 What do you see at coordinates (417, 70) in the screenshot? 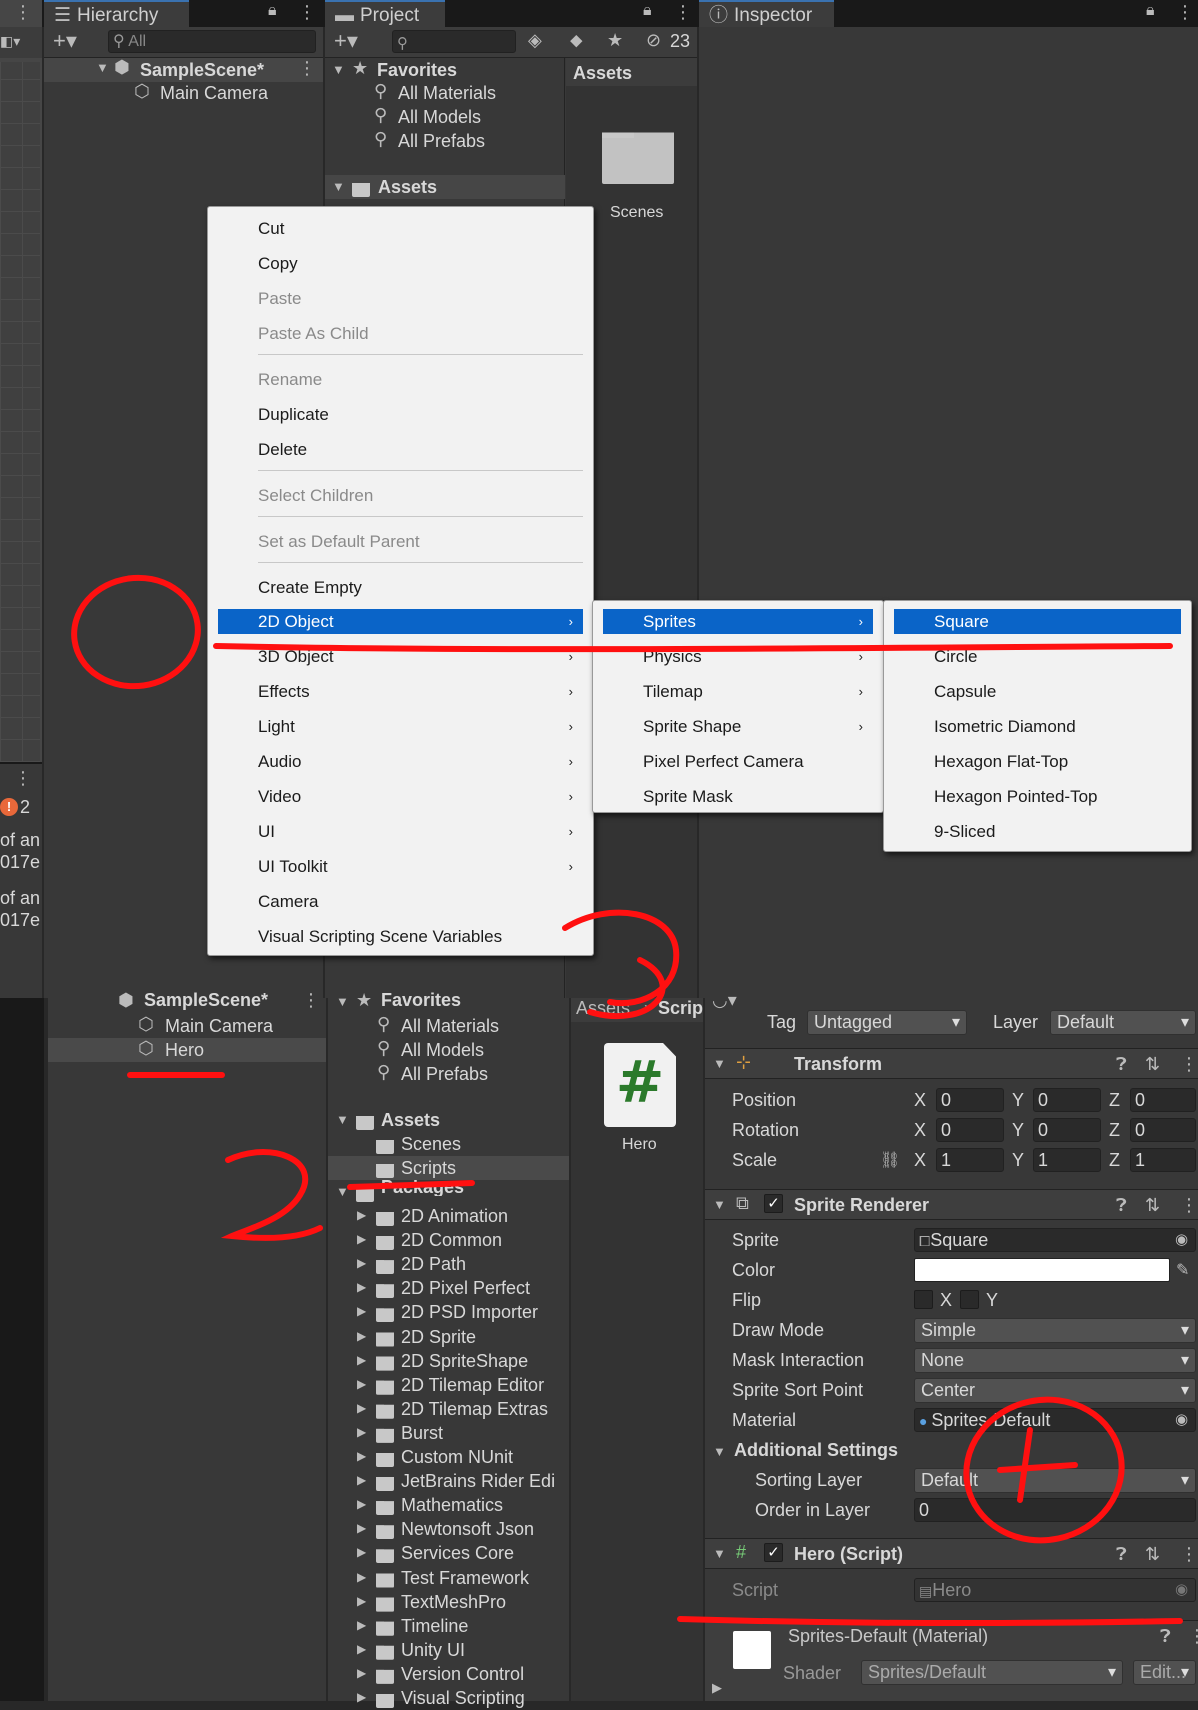
I see `favorites-header: Favorites` at bounding box center [417, 70].